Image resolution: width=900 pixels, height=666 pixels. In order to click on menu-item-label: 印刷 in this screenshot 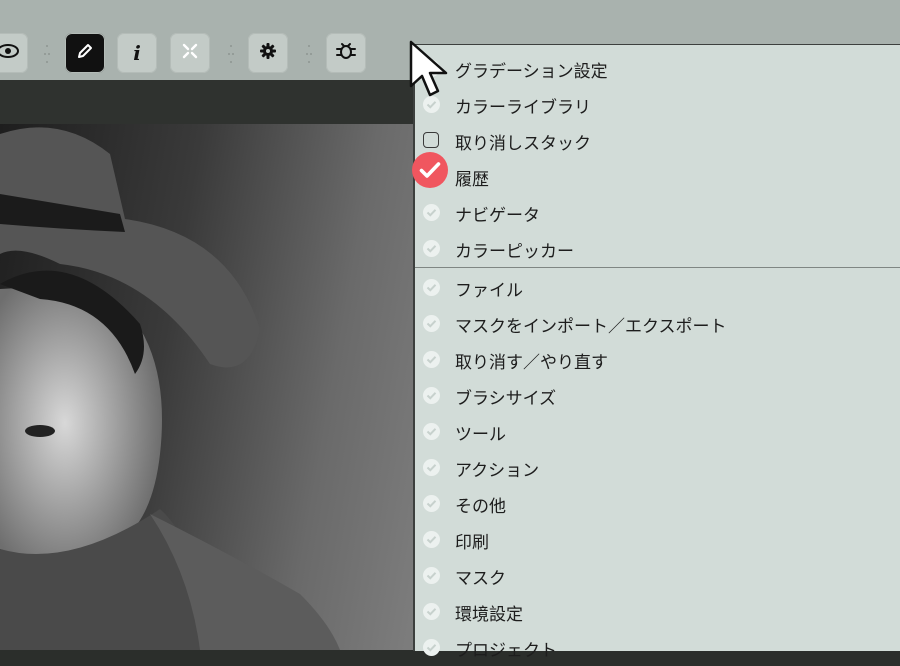, I will do `click(472, 542)`.